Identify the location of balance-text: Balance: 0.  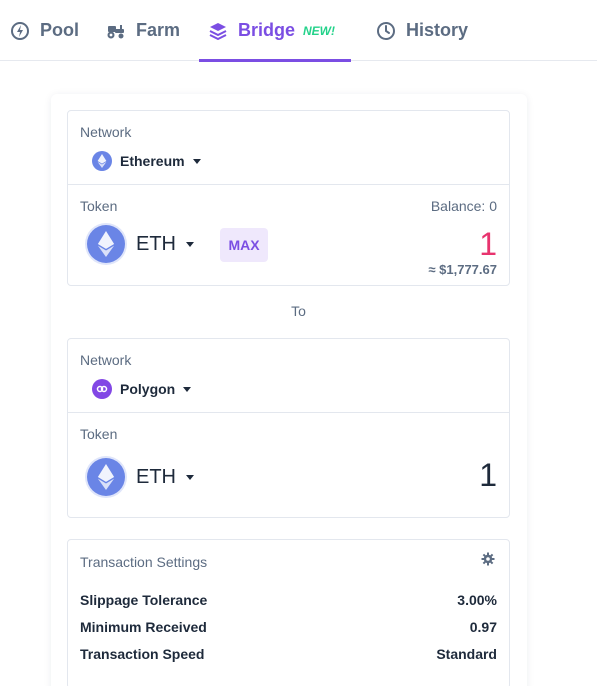
(463, 206).